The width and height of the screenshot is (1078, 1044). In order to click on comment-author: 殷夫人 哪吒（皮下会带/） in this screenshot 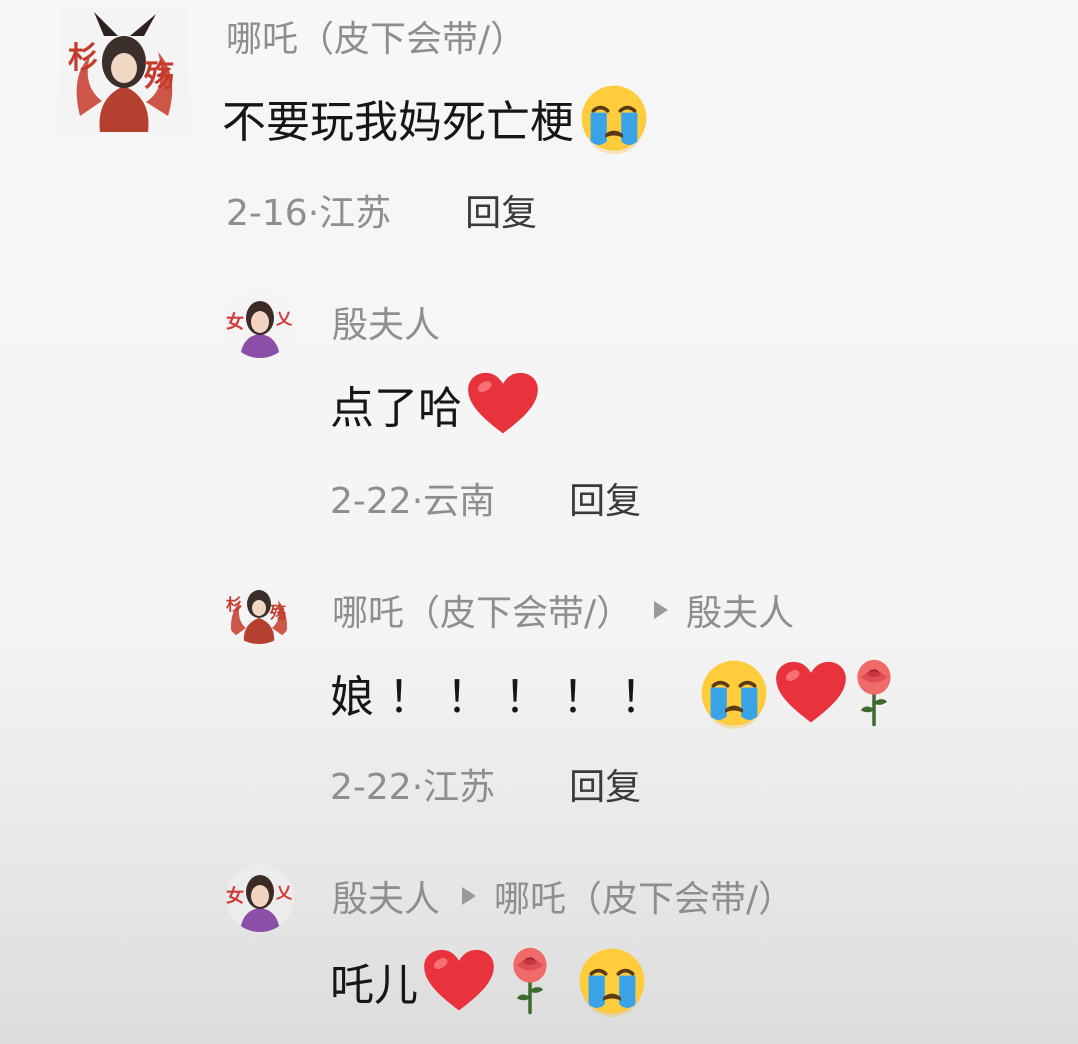, I will do `click(563, 896)`.